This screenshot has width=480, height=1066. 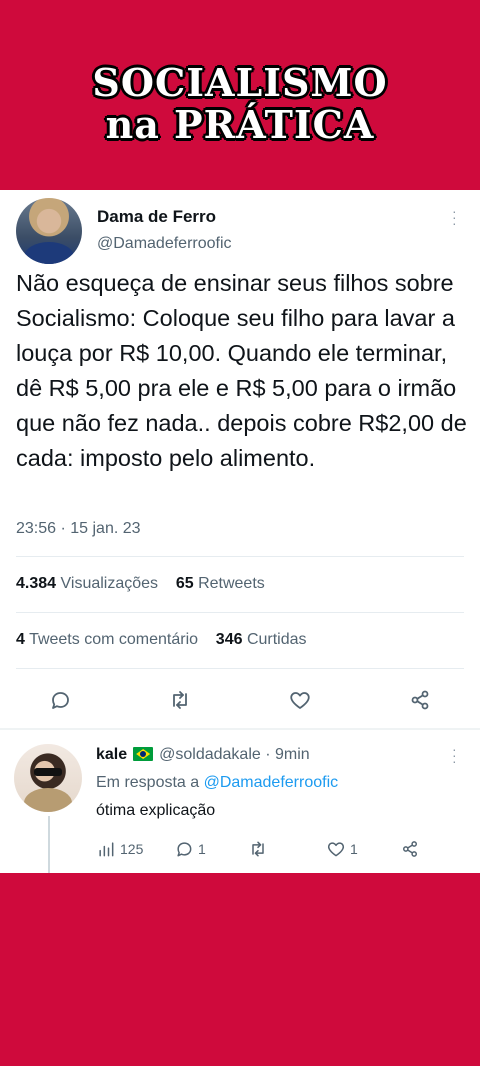 I want to click on reply-author-handle: @soldadakale, so click(x=210, y=754).